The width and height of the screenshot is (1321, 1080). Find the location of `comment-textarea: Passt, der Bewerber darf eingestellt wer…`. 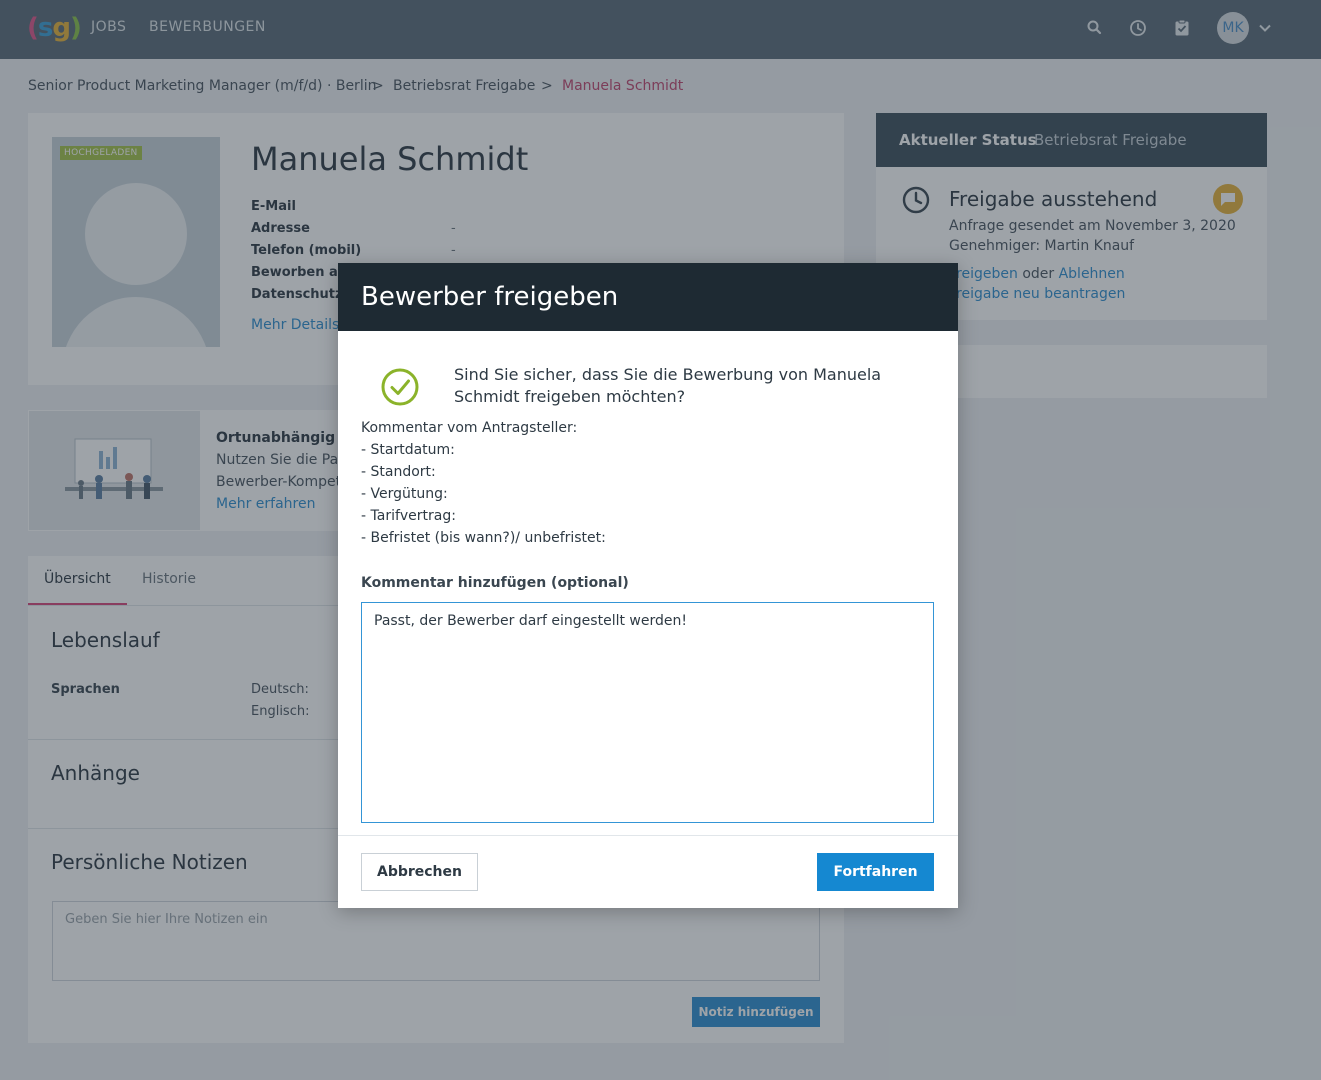

comment-textarea: Passt, der Bewerber darf eingestellt wer… is located at coordinates (647, 712).